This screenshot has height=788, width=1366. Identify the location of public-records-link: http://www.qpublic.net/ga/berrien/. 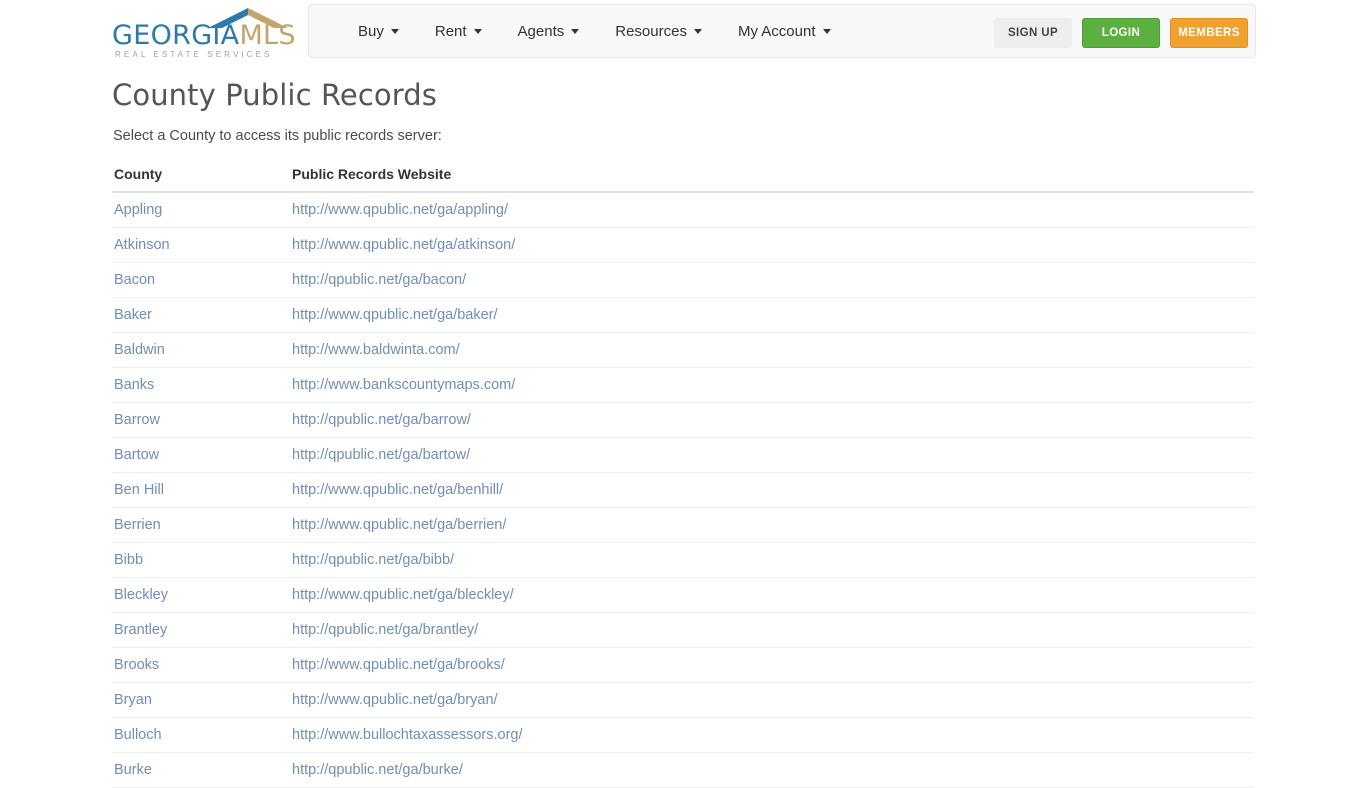
(399, 525).